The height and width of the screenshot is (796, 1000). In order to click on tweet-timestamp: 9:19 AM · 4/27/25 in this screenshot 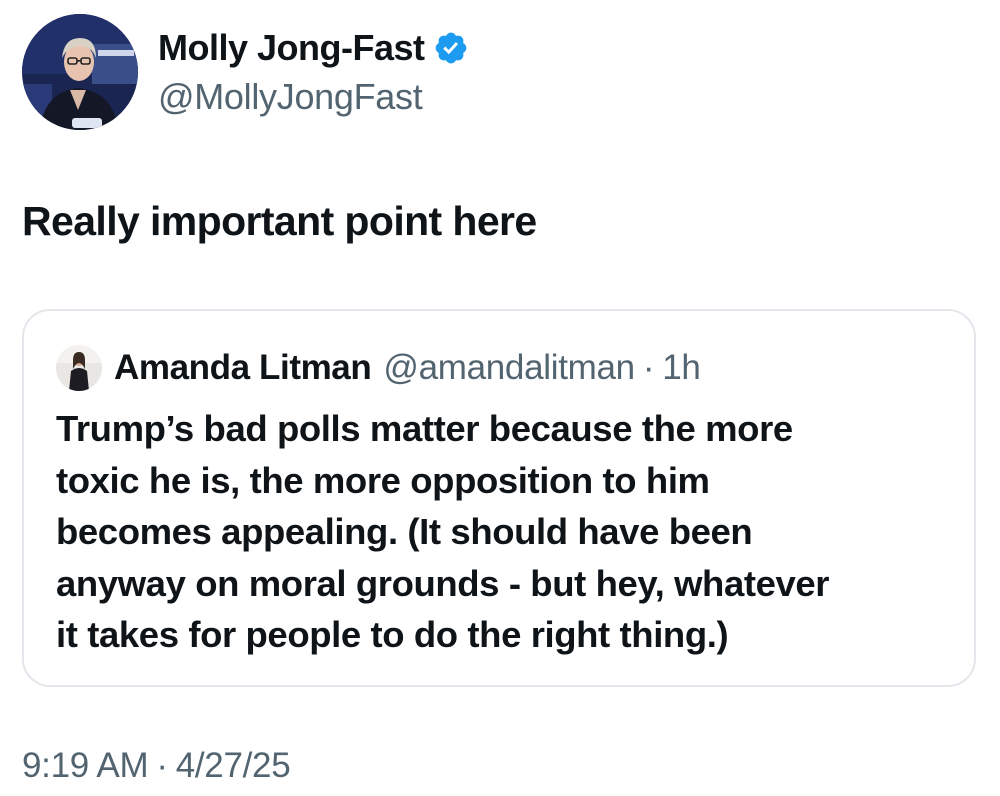, I will do `click(156, 766)`.